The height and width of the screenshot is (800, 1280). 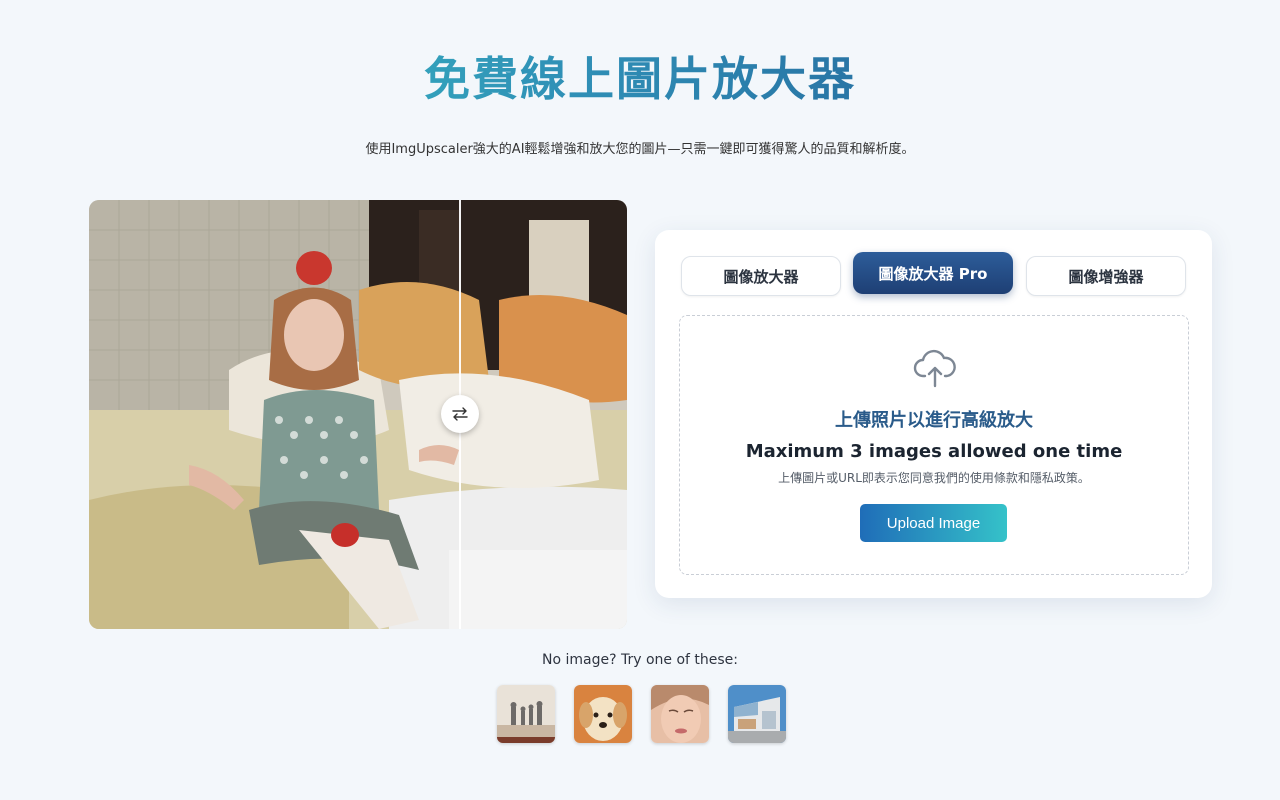 What do you see at coordinates (934, 451) in the screenshot?
I see `upload-limit-text: Maximum 3 images allowed one time` at bounding box center [934, 451].